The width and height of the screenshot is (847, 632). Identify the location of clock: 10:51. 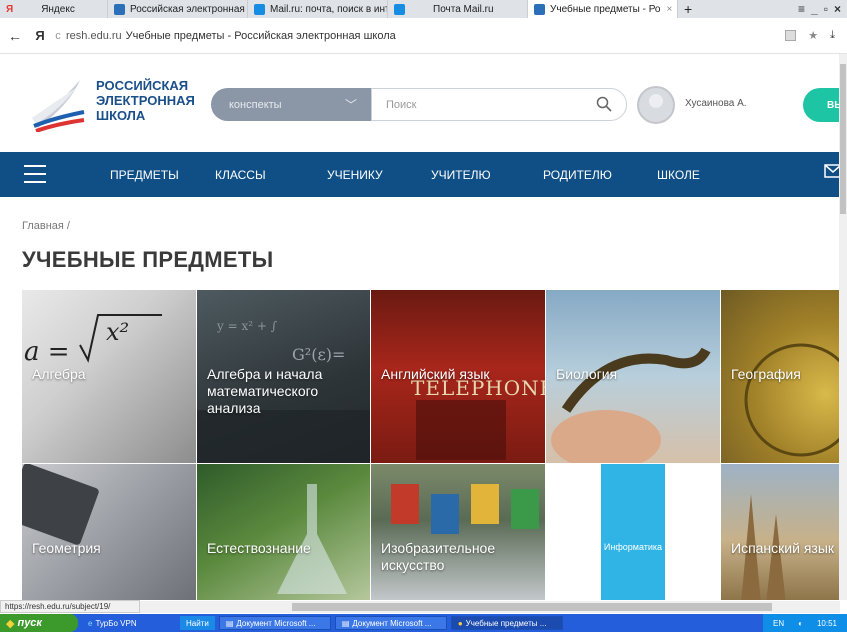
(827, 623).